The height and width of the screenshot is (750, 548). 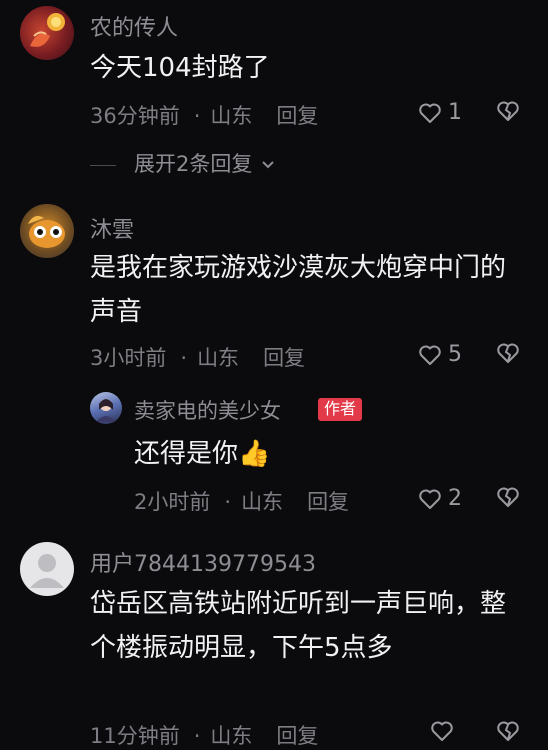 What do you see at coordinates (180, 68) in the screenshot?
I see `comment-text: 今天104封路了` at bounding box center [180, 68].